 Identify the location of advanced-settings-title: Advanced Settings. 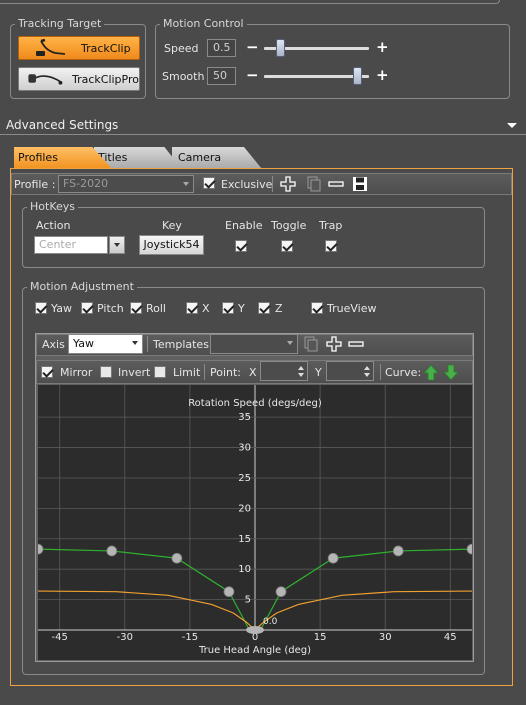
(62, 125).